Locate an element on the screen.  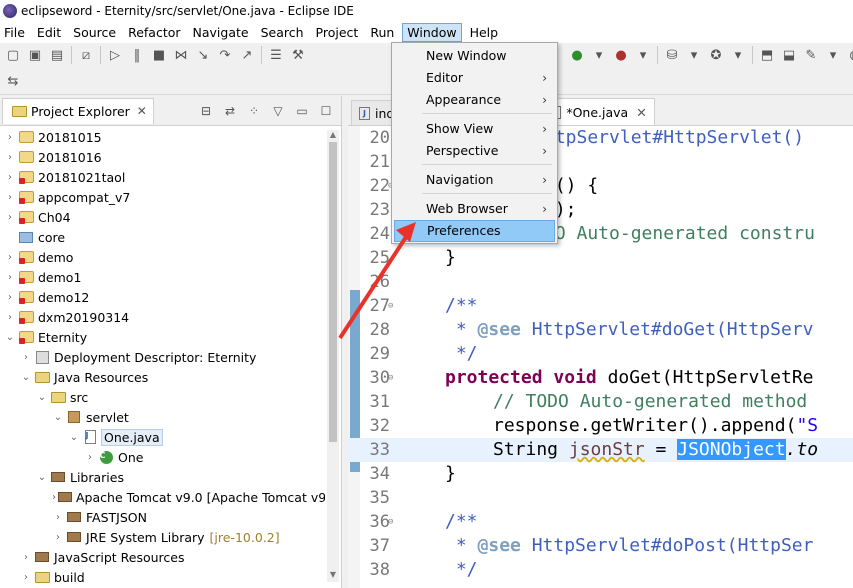
scroll-down-icon: ▼ is located at coordinates (333, 576).